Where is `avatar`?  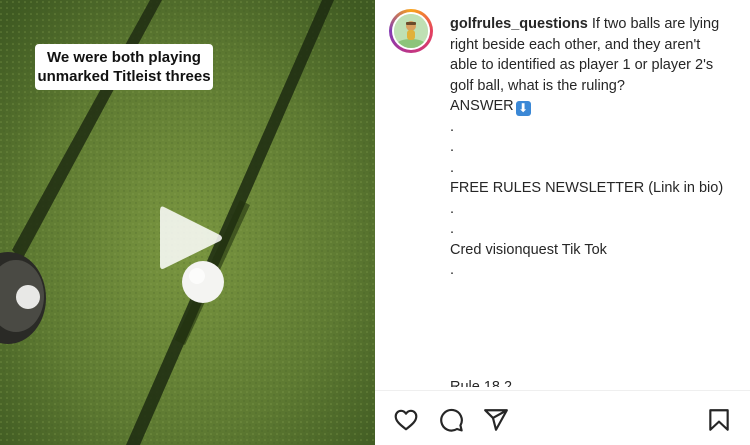
avatar is located at coordinates (411, 31).